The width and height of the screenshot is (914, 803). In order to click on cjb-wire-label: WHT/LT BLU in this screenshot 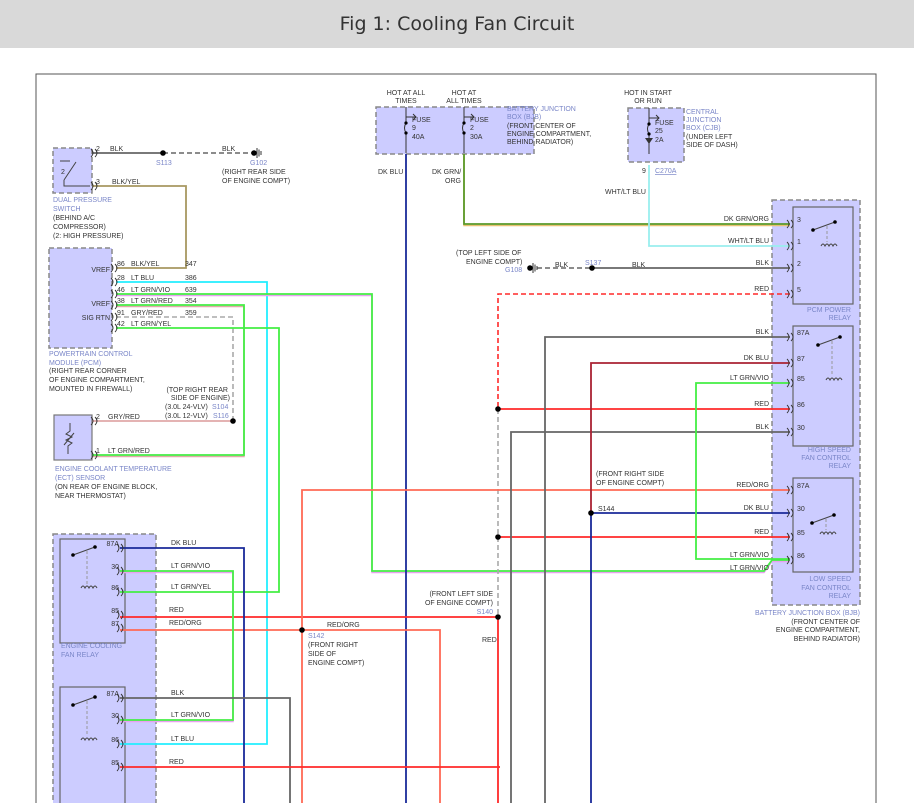, I will do `click(625, 192)`.